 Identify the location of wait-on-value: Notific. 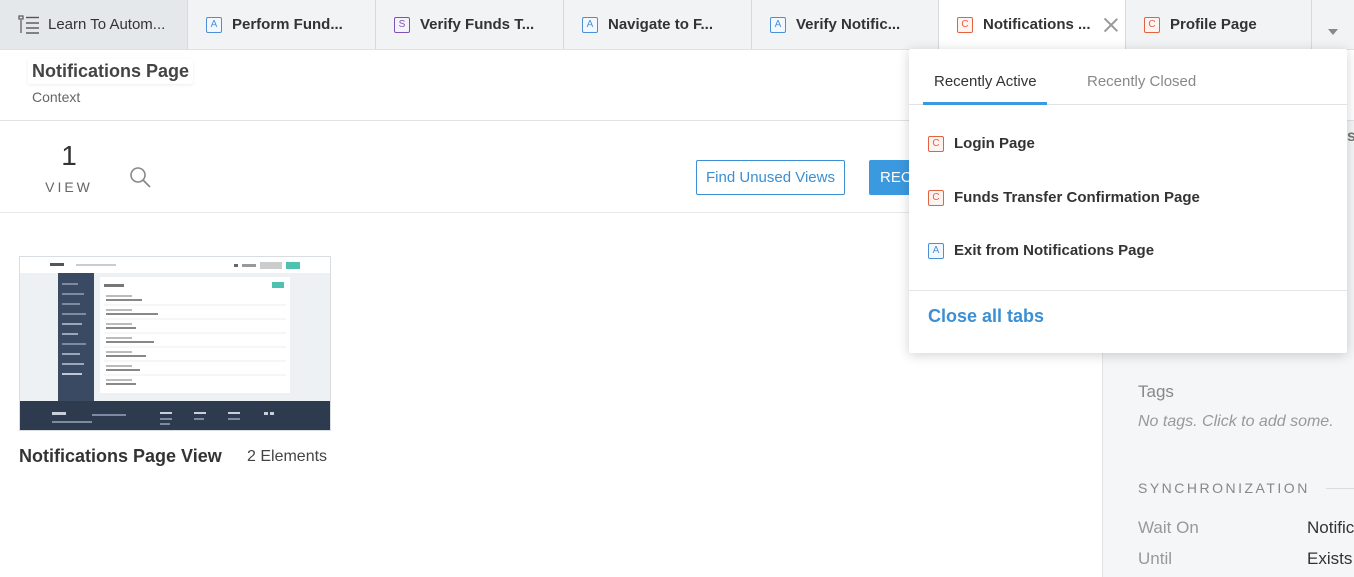
(1330, 528).